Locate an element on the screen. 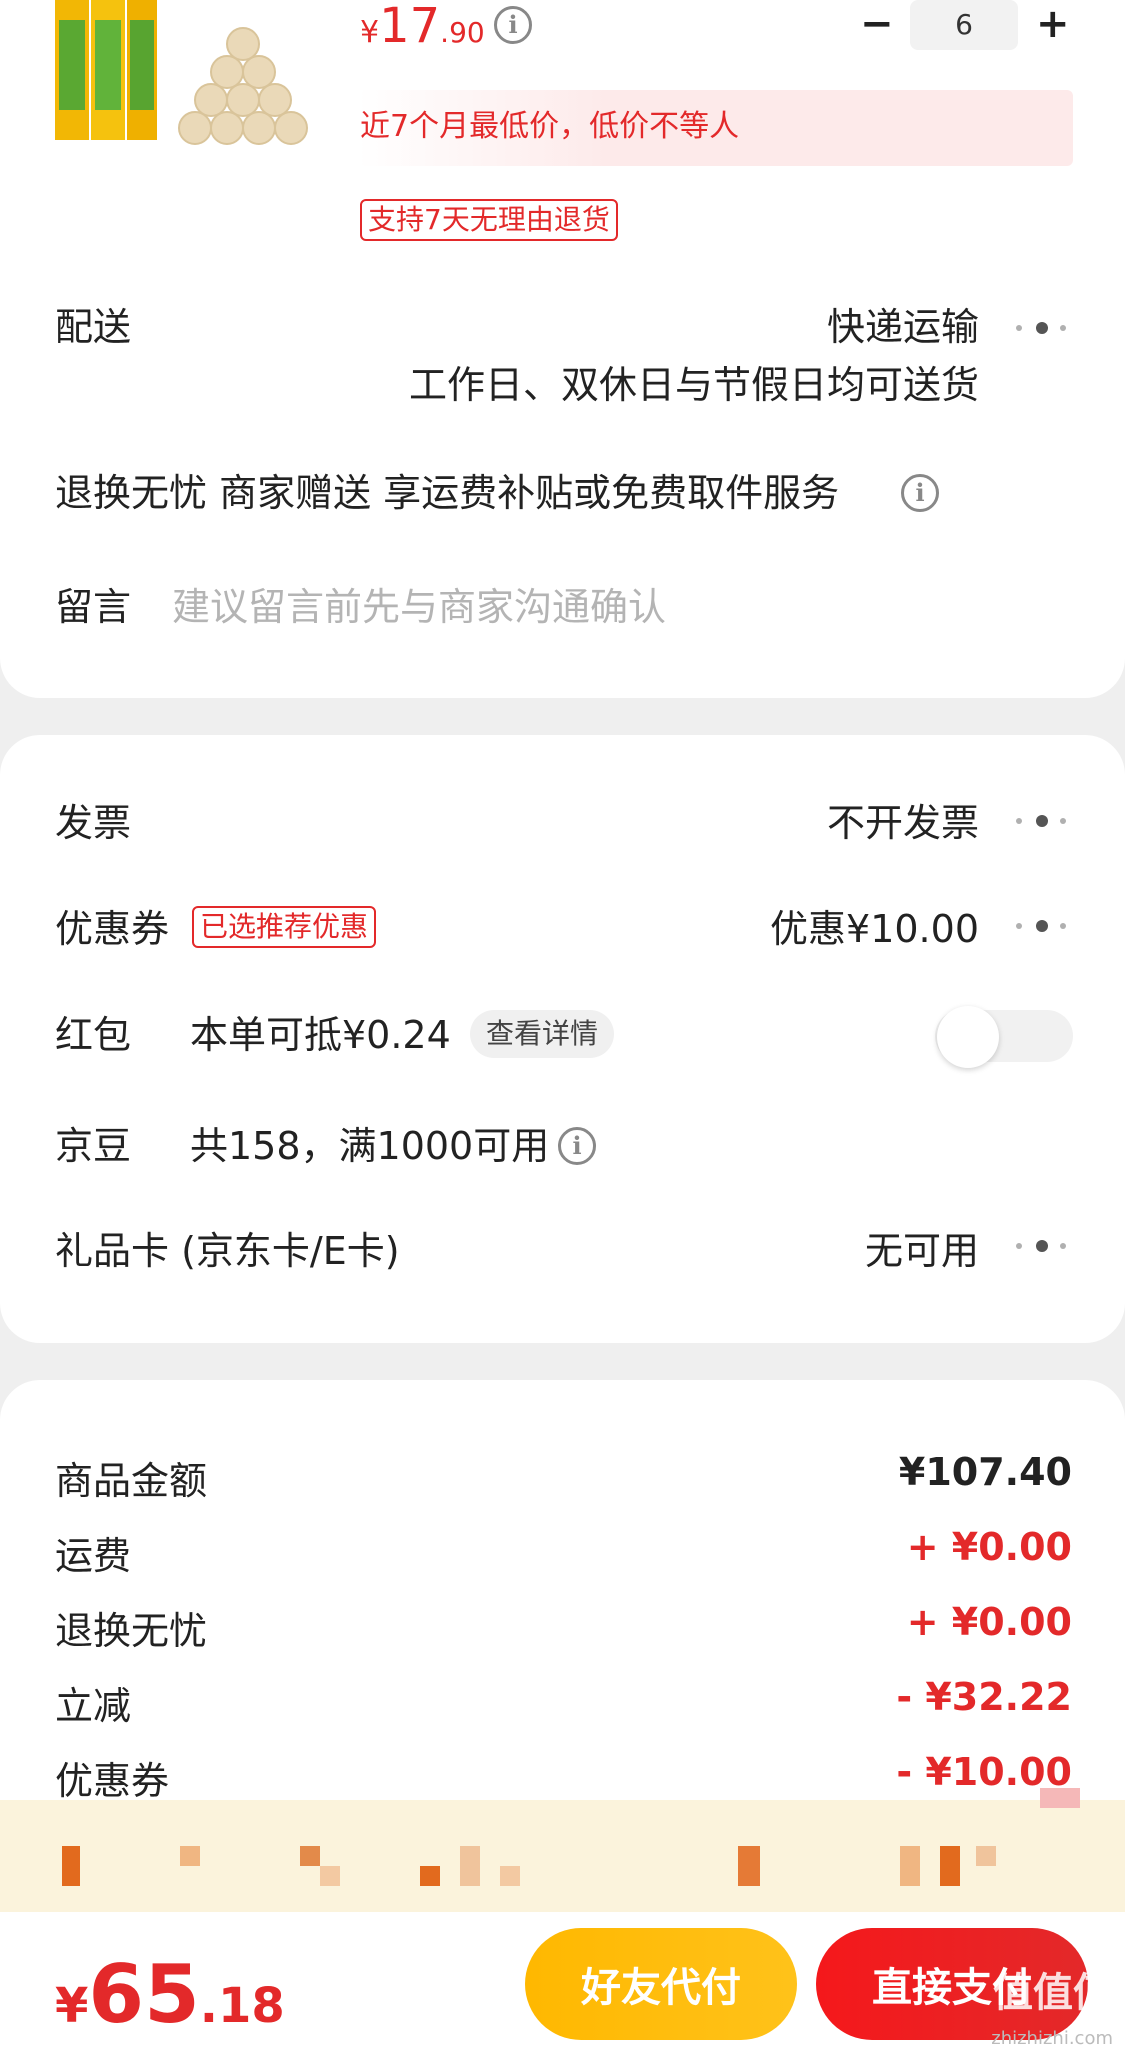  delivery-method: 快递运输 is located at coordinates (903, 327).